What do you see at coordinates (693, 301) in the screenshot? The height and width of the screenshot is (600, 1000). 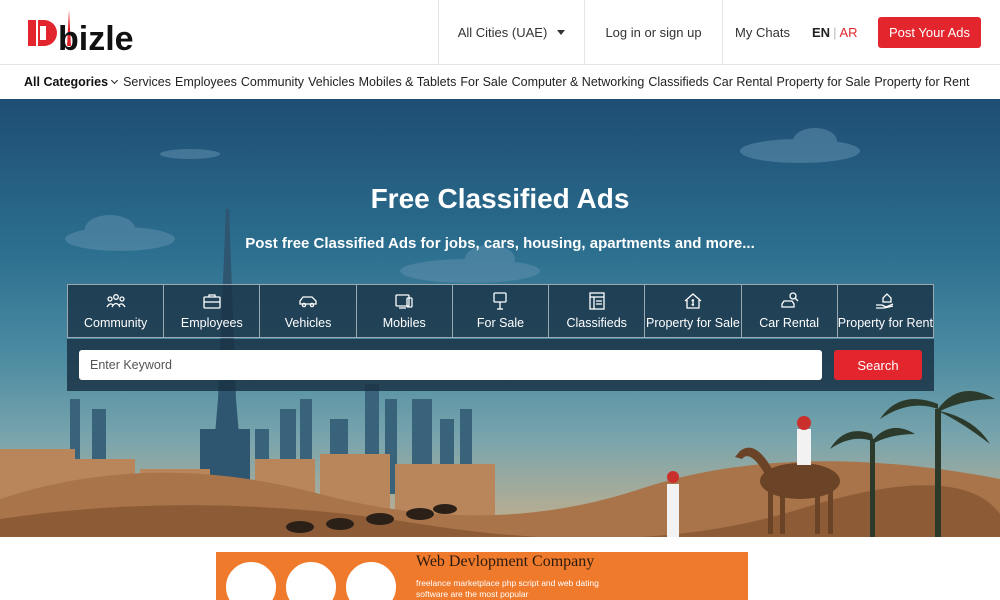 I see `house-dollar-icon` at bounding box center [693, 301].